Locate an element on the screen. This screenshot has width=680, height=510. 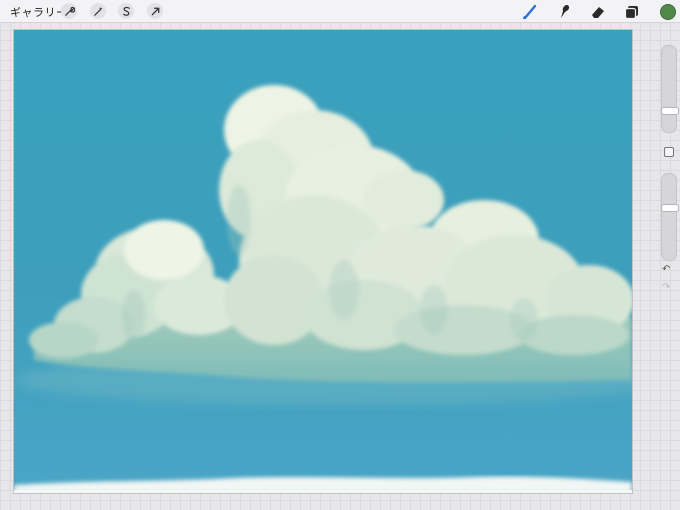
color-picker-button is located at coordinates (668, 12).